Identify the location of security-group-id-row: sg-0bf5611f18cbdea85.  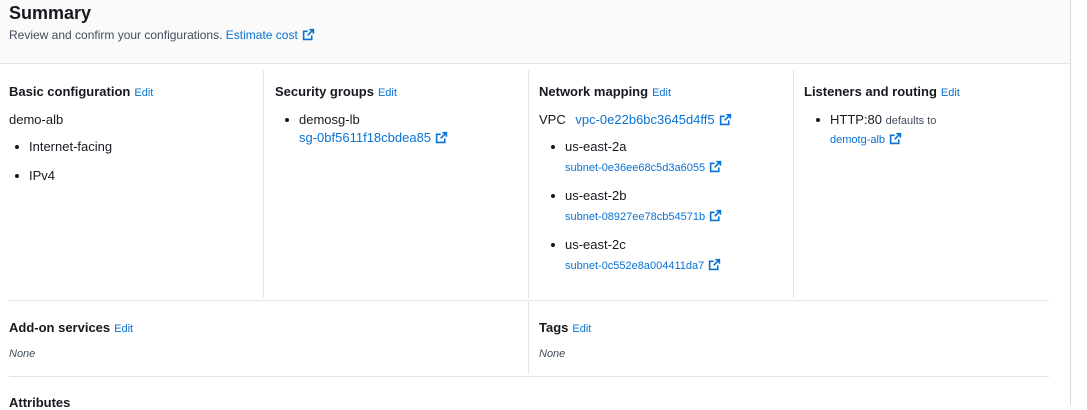
(413, 137).